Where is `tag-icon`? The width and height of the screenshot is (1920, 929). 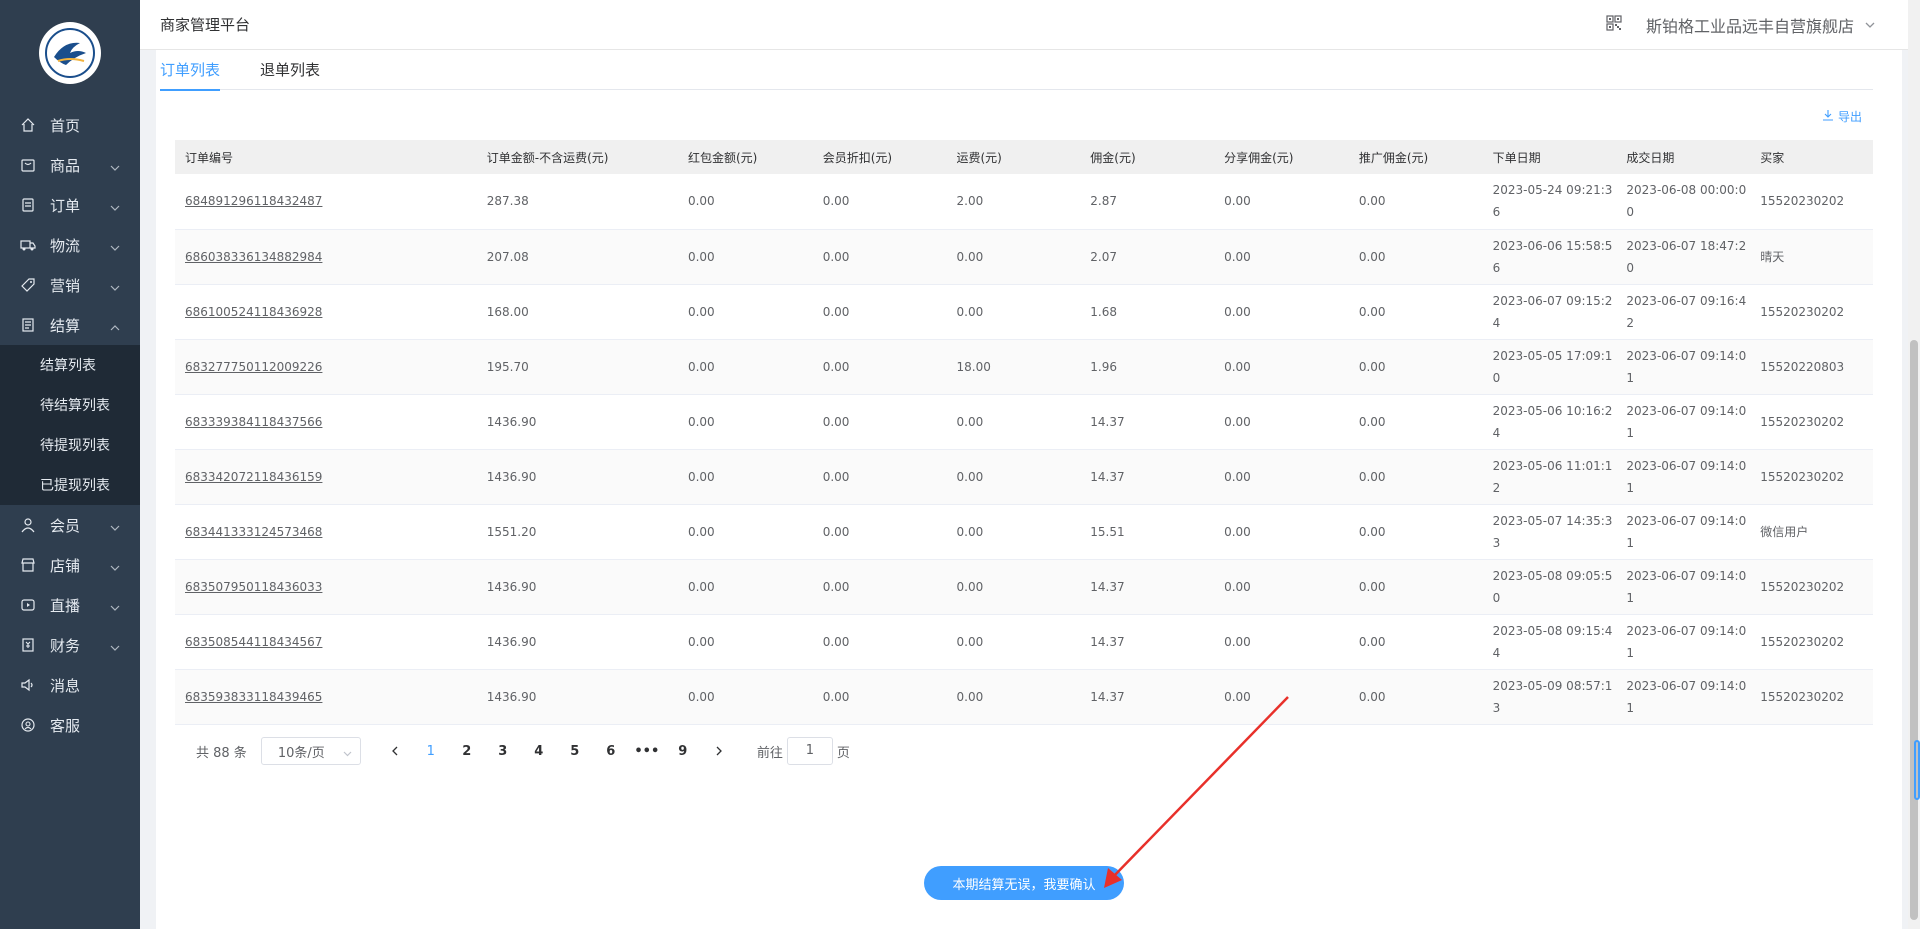 tag-icon is located at coordinates (28, 285).